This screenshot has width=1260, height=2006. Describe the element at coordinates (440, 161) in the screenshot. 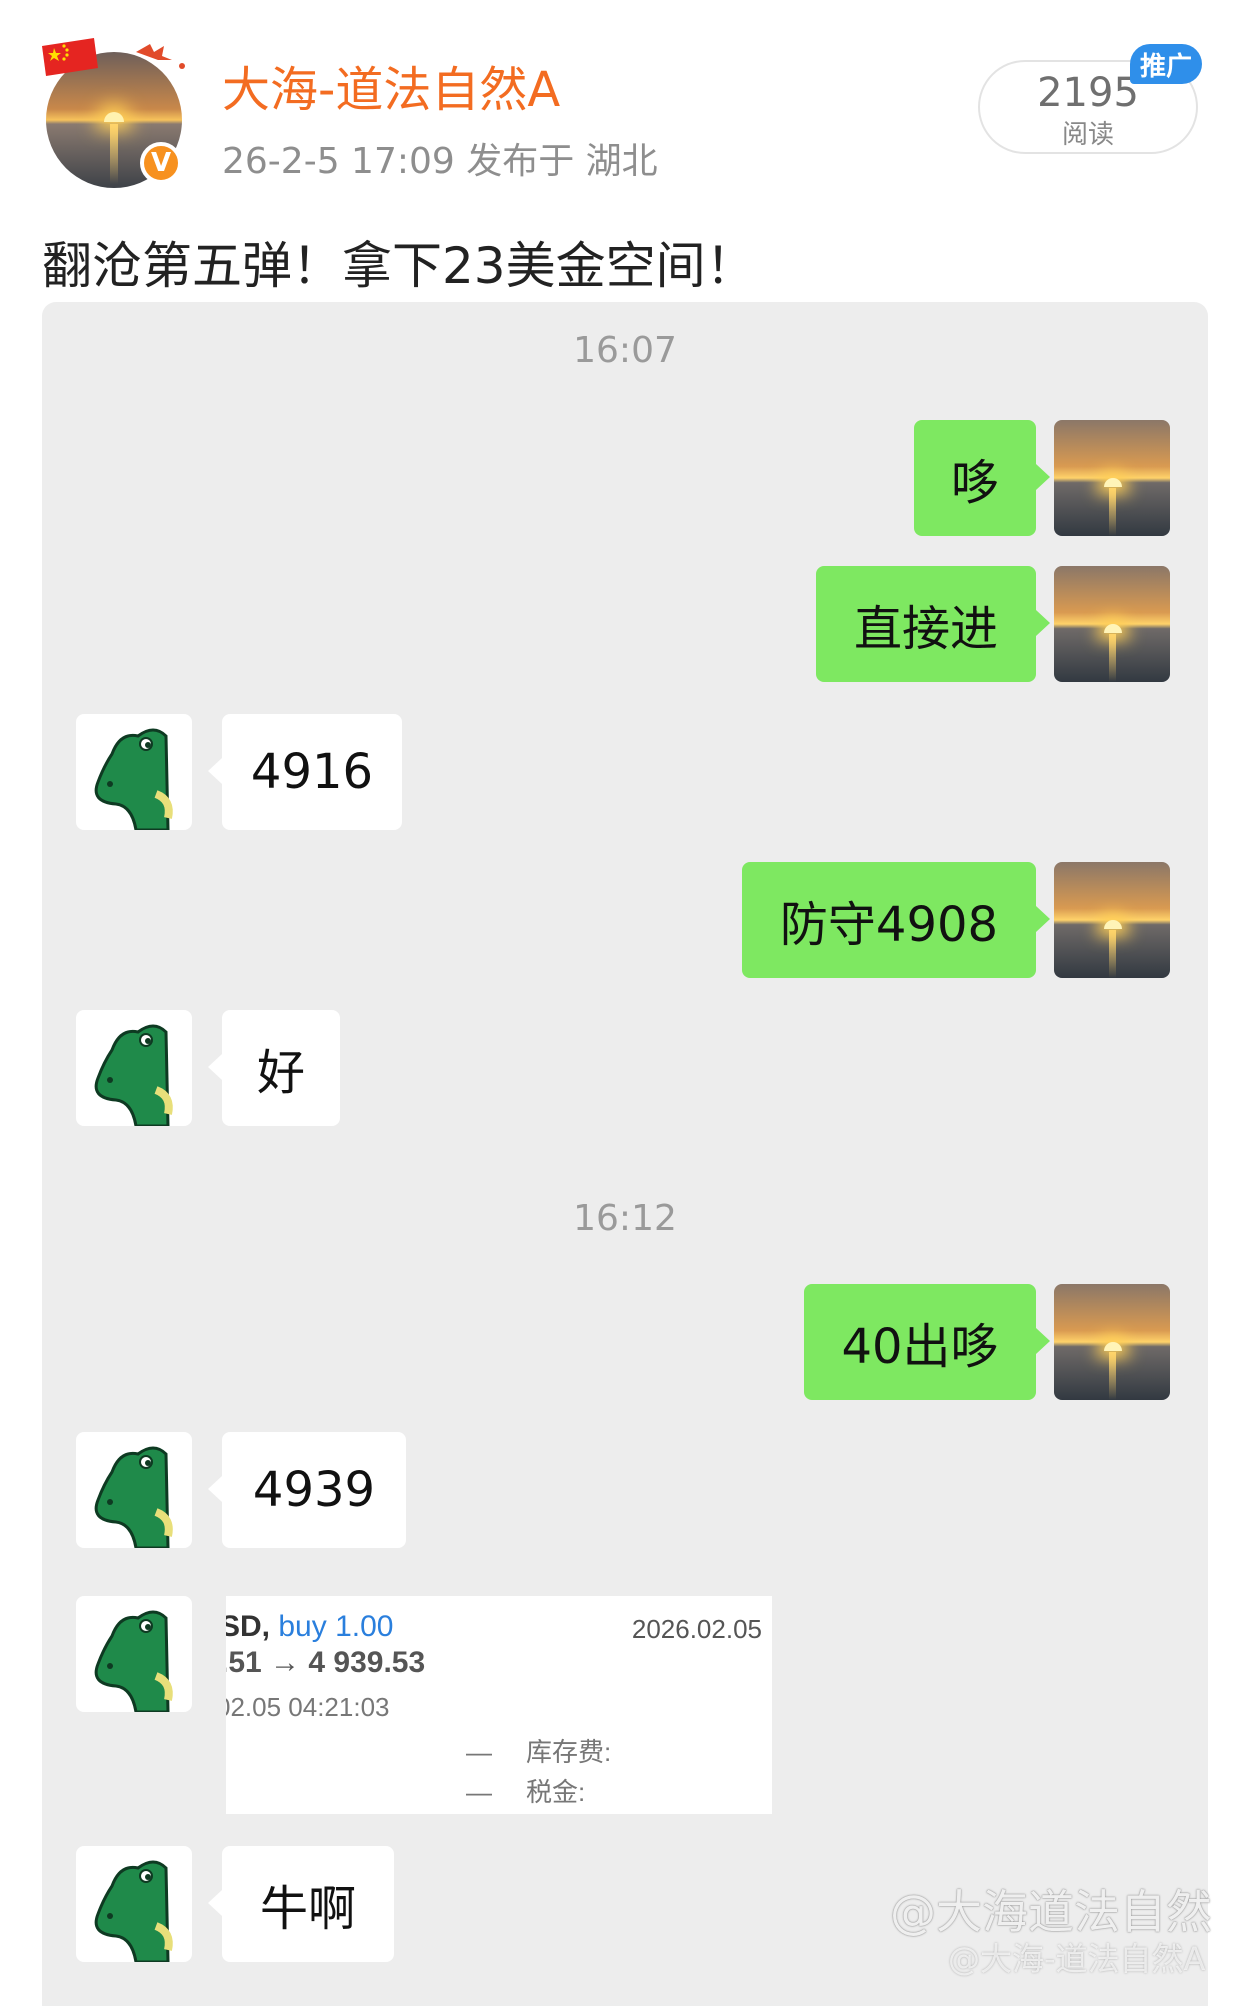

I see `post-meta: 26-2-5 17:09 发布于 湖北` at that location.